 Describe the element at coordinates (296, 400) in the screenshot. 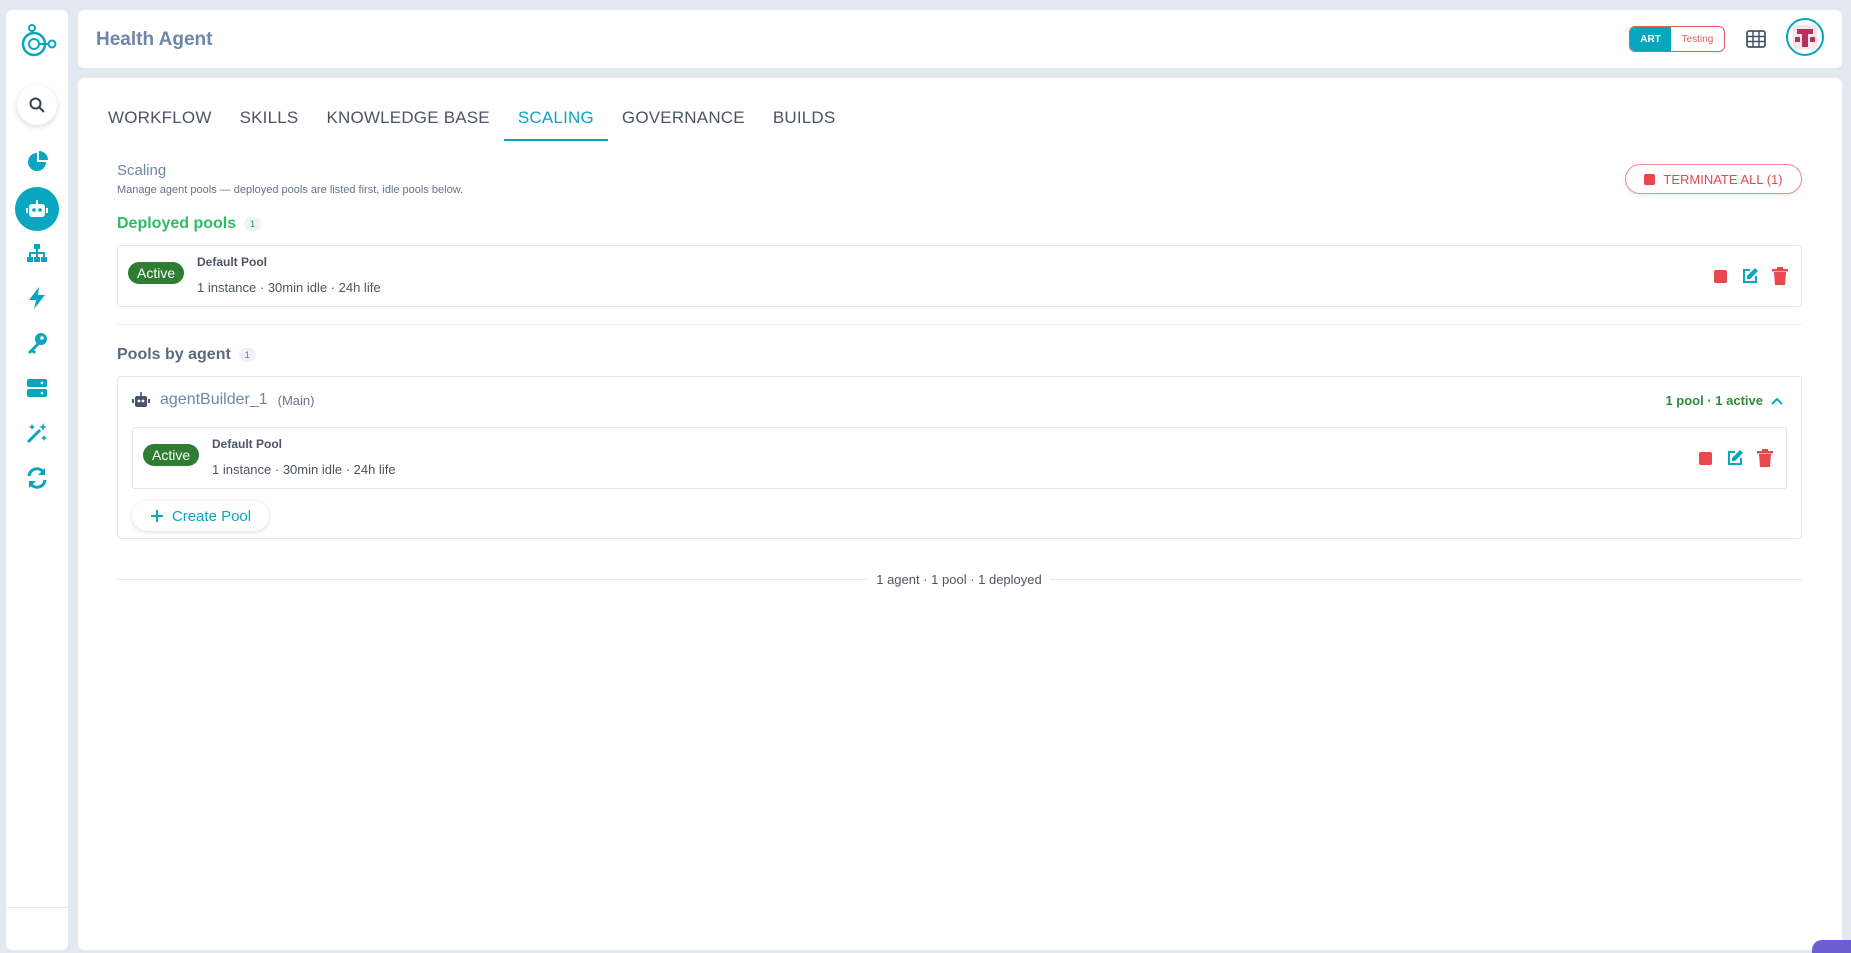

I see `agent-tag: (Main)` at that location.